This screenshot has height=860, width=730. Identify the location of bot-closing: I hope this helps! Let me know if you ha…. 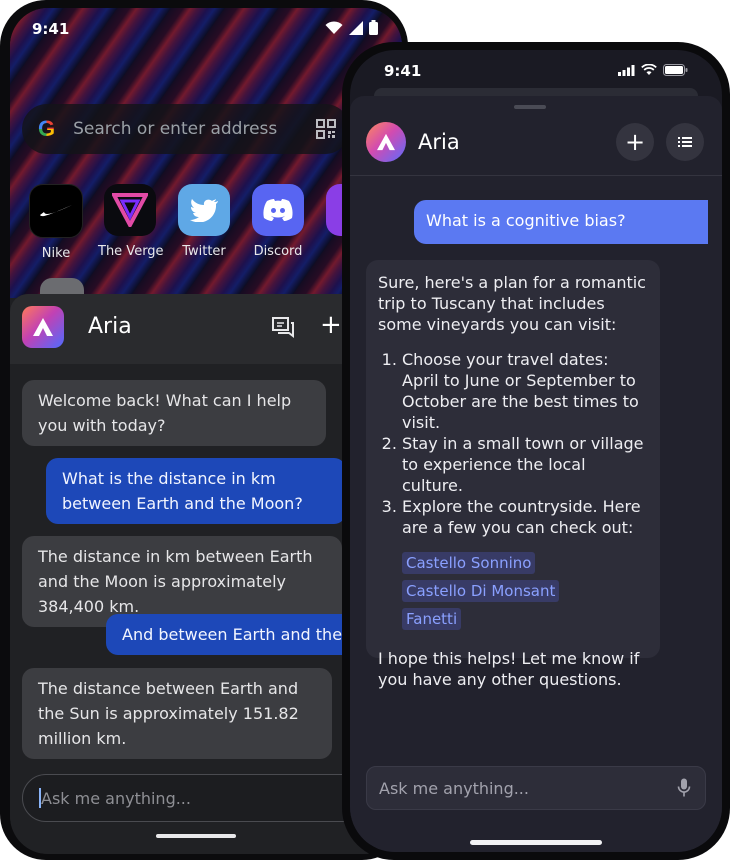
(509, 669).